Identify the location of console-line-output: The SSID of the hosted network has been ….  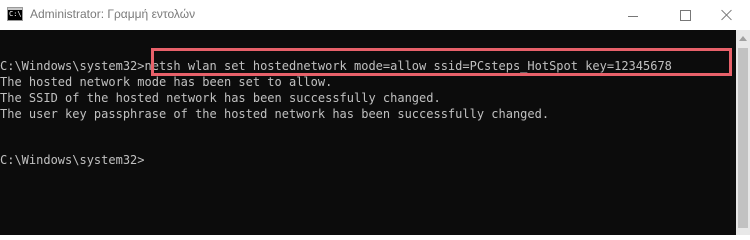
(220, 98).